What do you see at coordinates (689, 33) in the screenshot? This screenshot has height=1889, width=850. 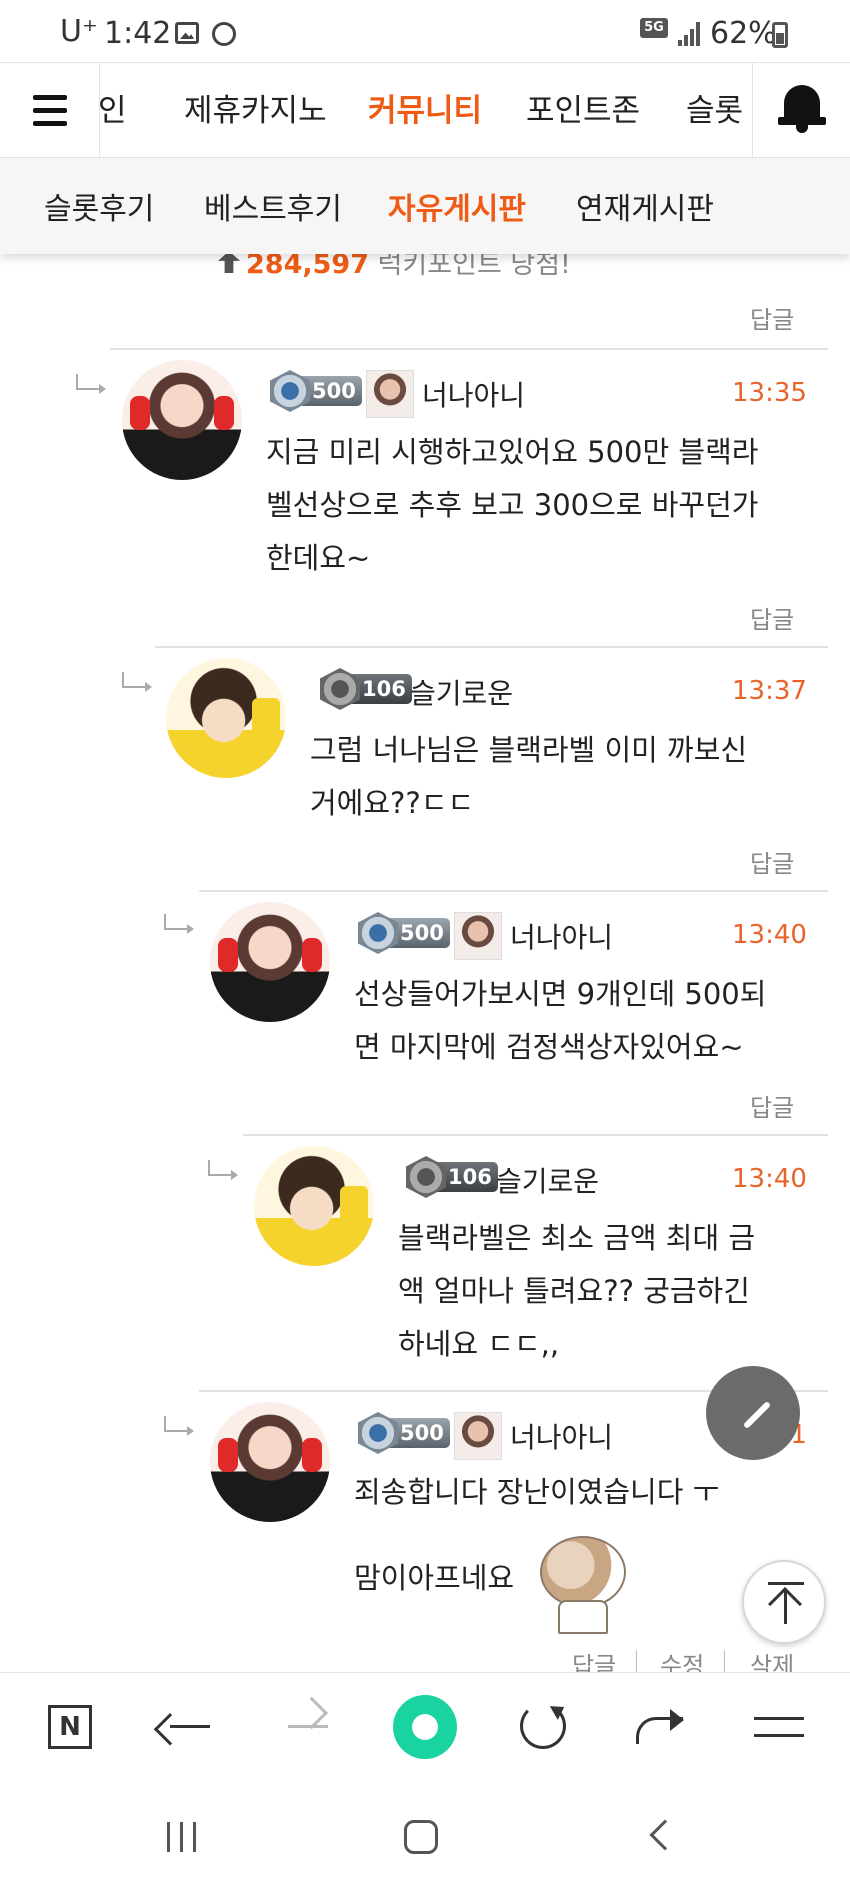 I see `signal-icon` at bounding box center [689, 33].